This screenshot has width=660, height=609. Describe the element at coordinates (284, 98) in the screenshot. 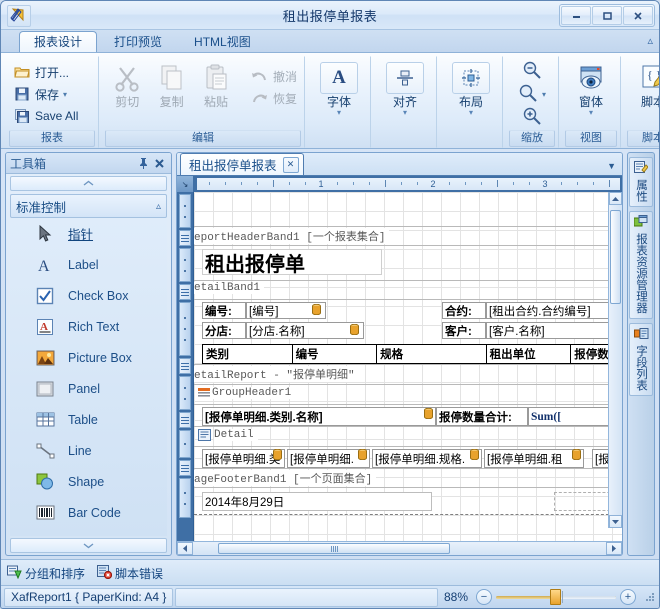

I see `redo-button-label: 恢复` at that location.